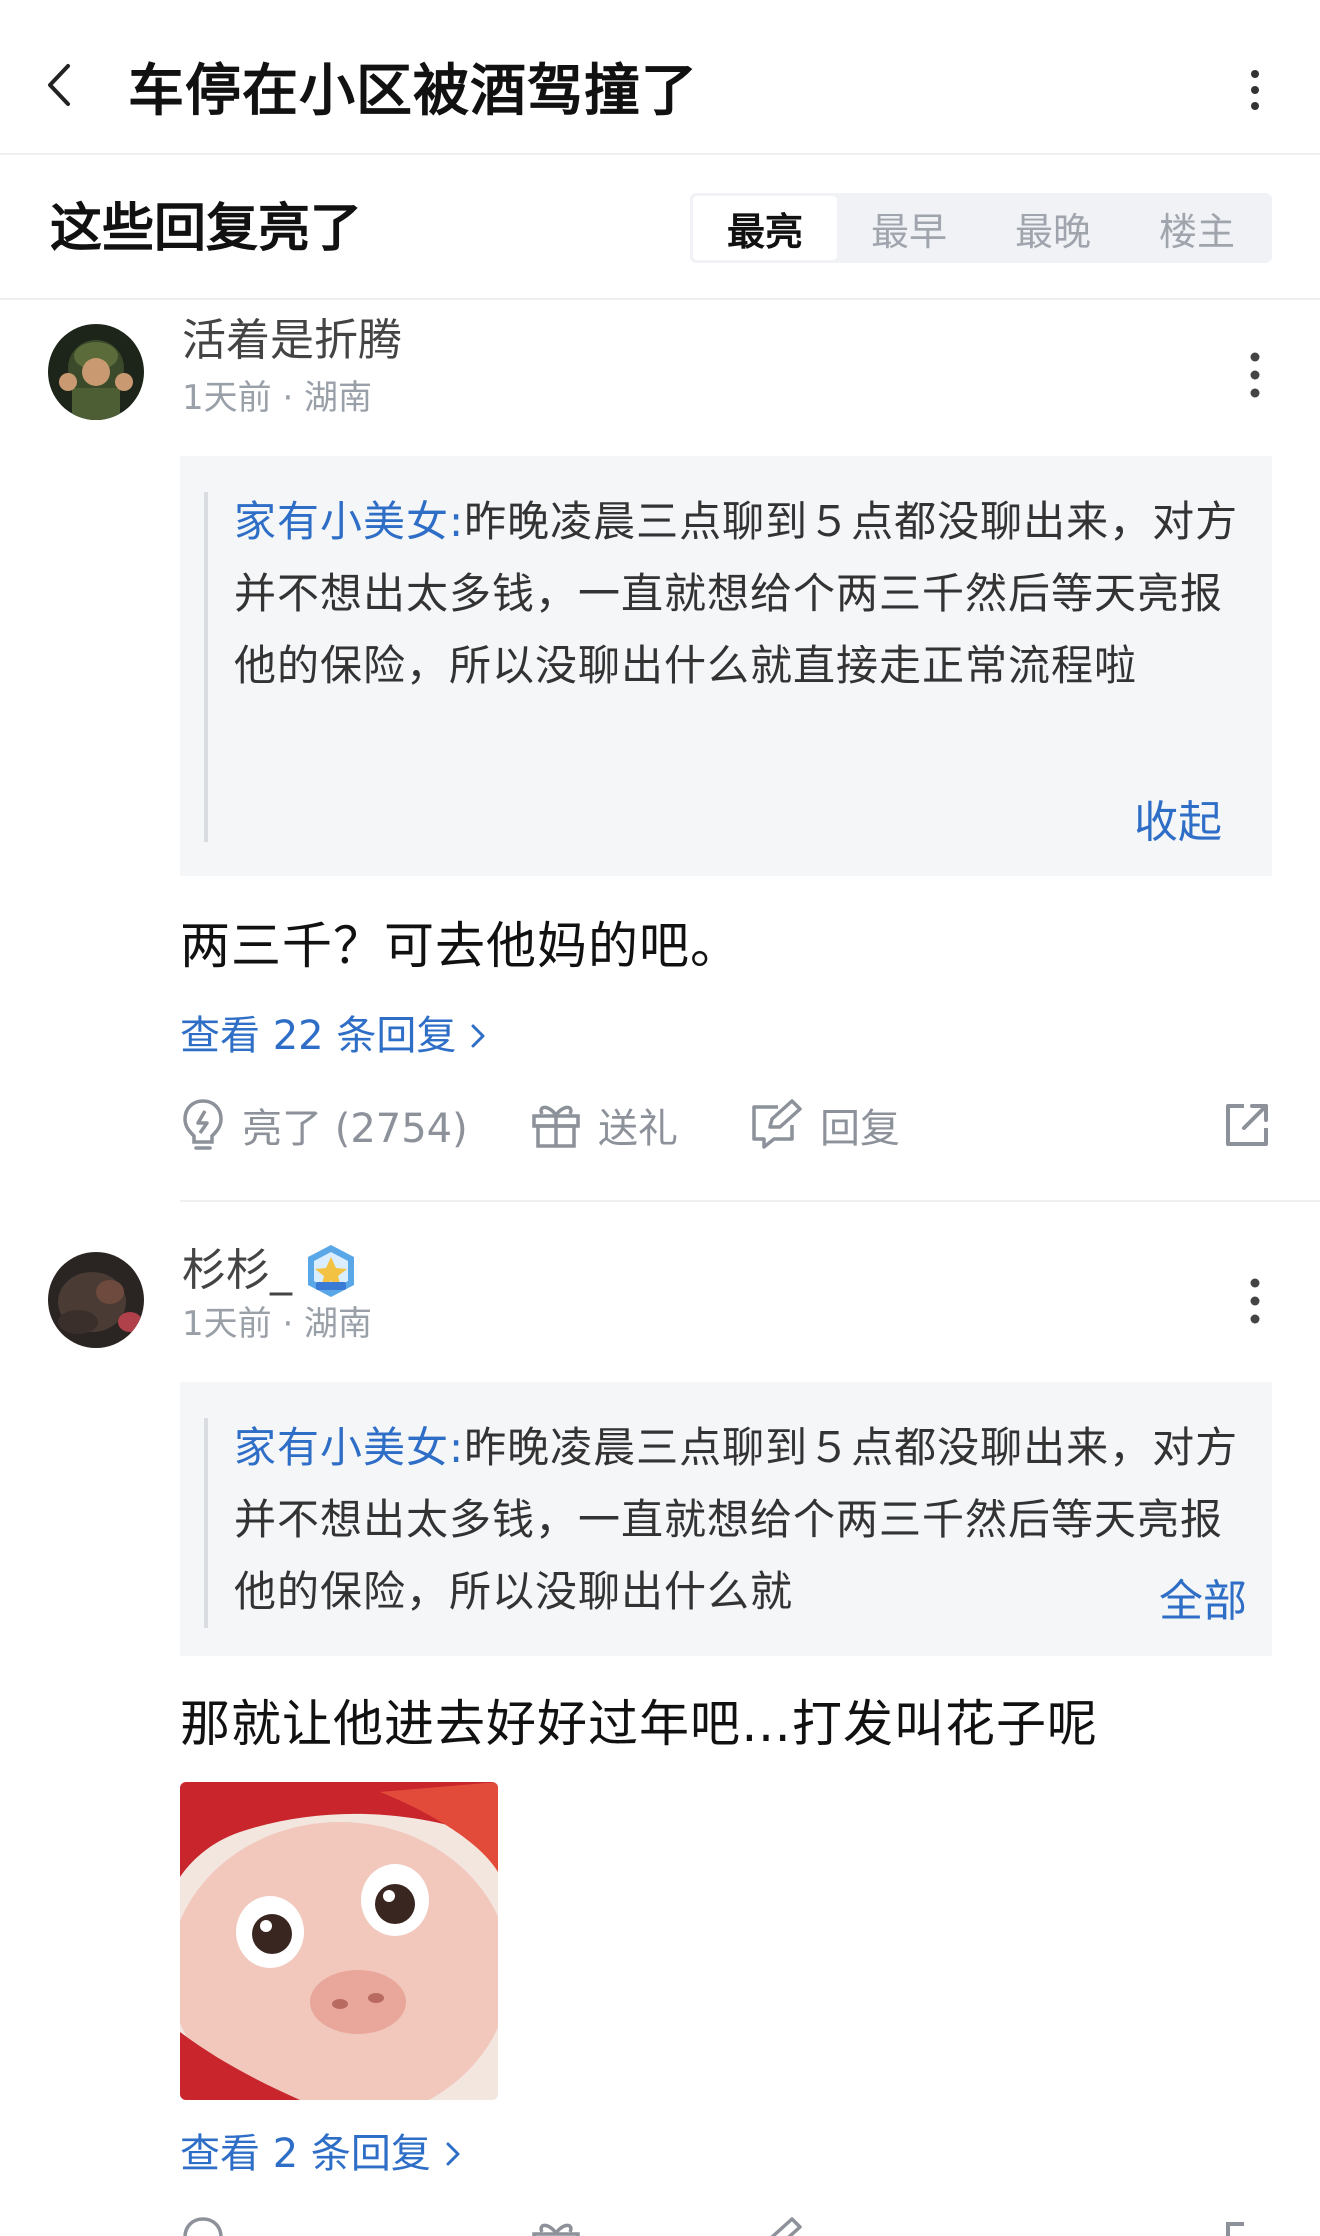  I want to click on view-replies-link: 查看 2 条回复, so click(320, 2154).